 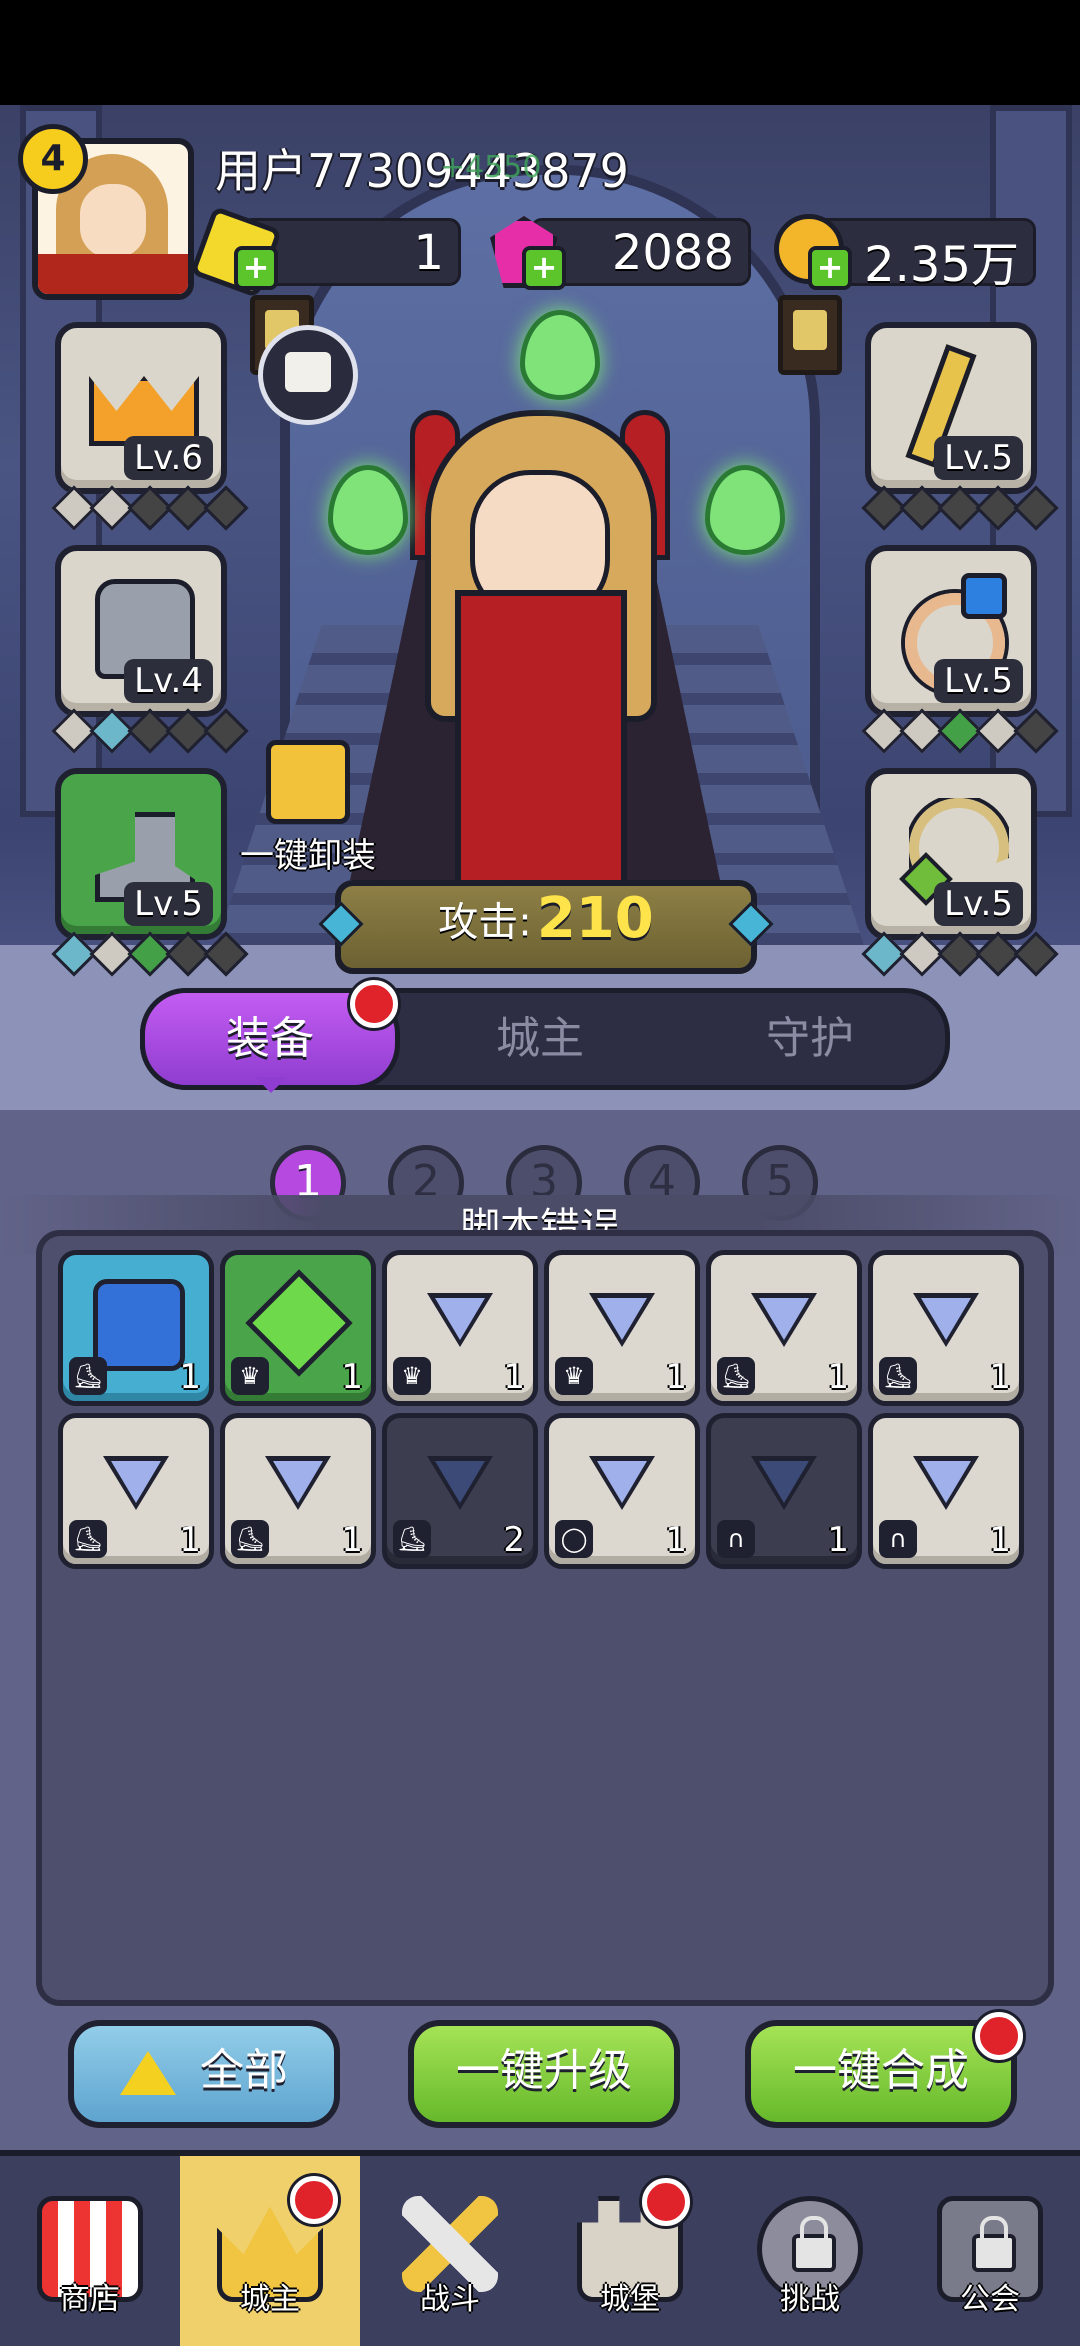 What do you see at coordinates (978, 681) in the screenshot?
I see `ring-level: Lv.5` at bounding box center [978, 681].